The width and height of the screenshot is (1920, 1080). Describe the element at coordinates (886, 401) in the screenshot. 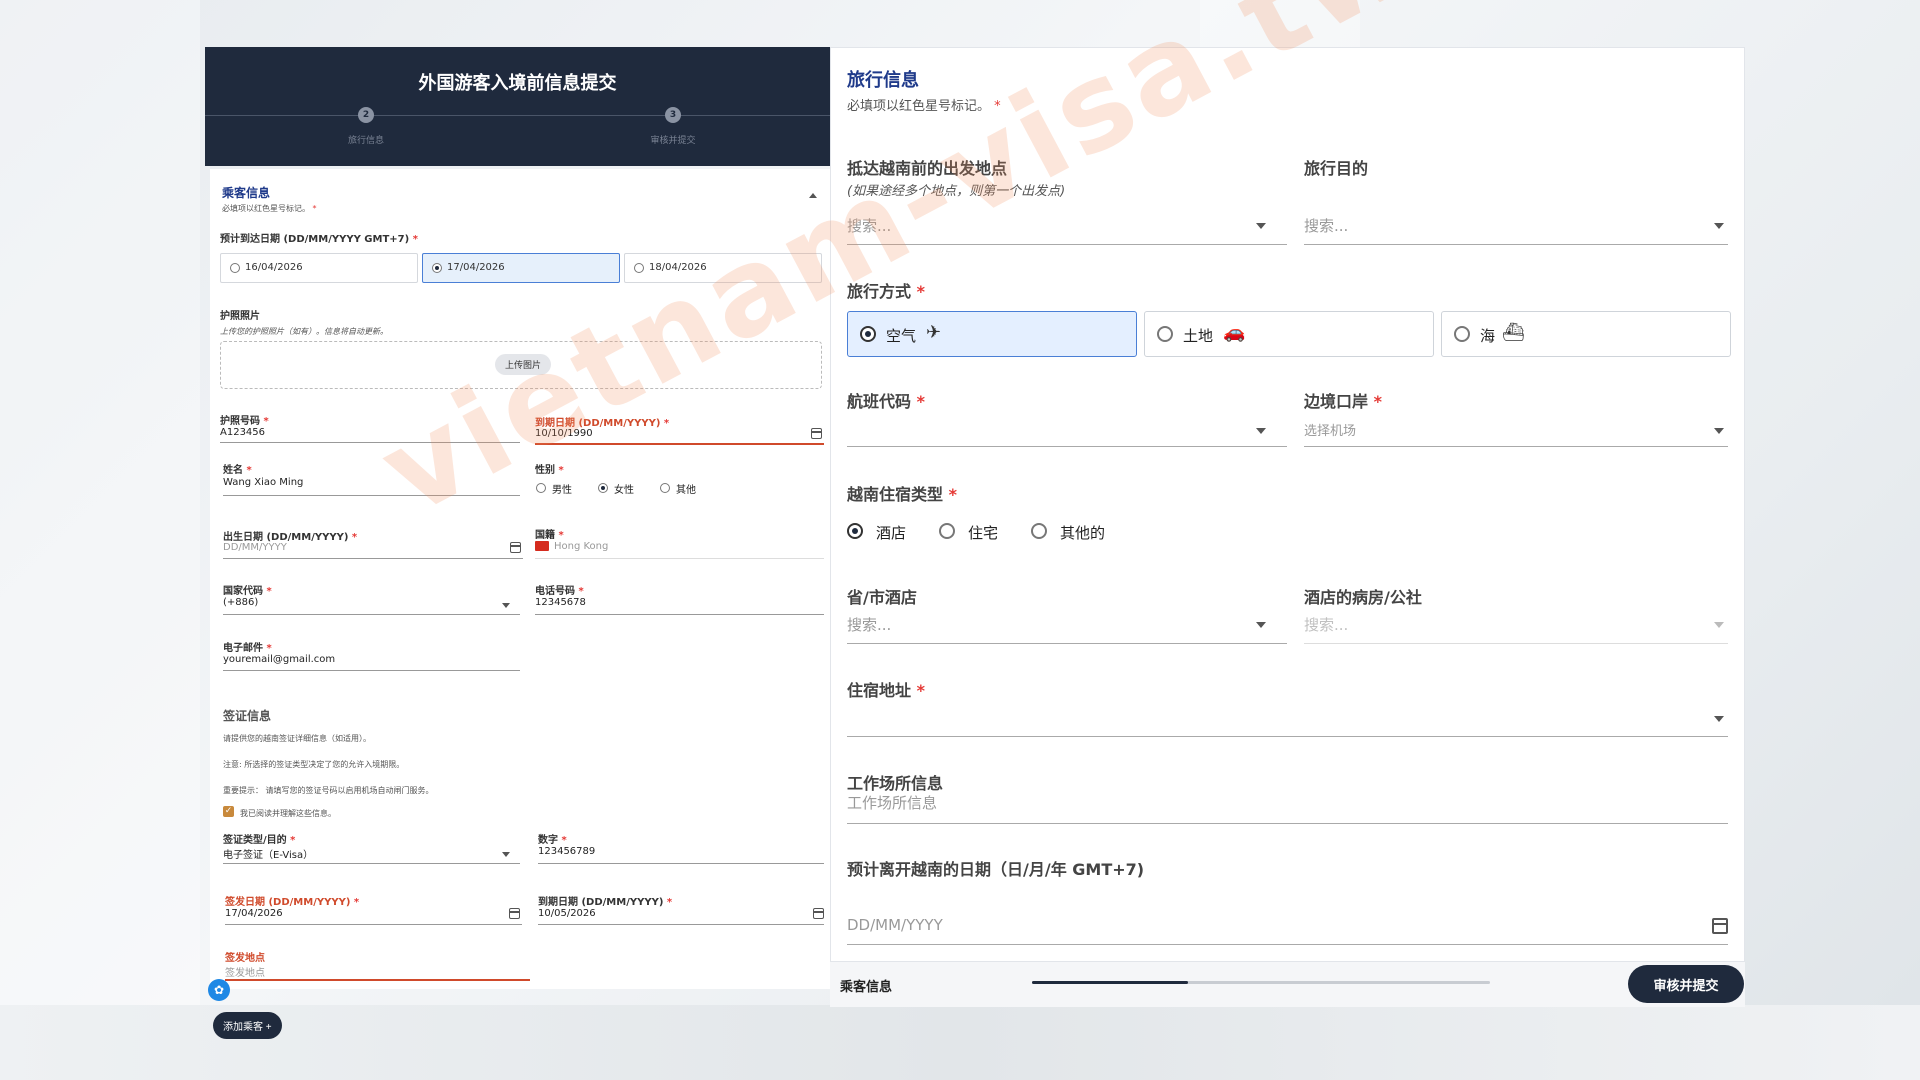

I see `flight-code-label: 航班代码 *` at that location.